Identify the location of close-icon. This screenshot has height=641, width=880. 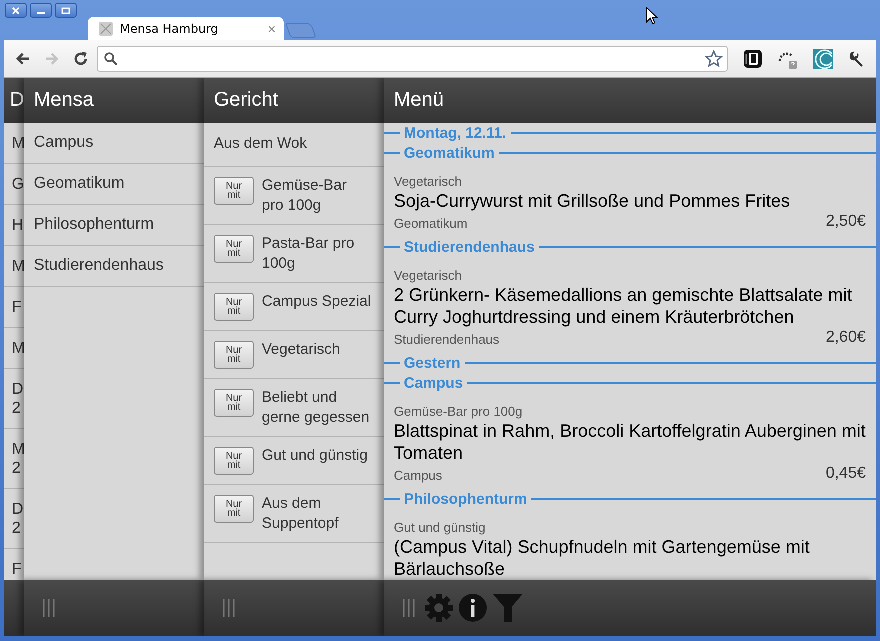
(16, 11).